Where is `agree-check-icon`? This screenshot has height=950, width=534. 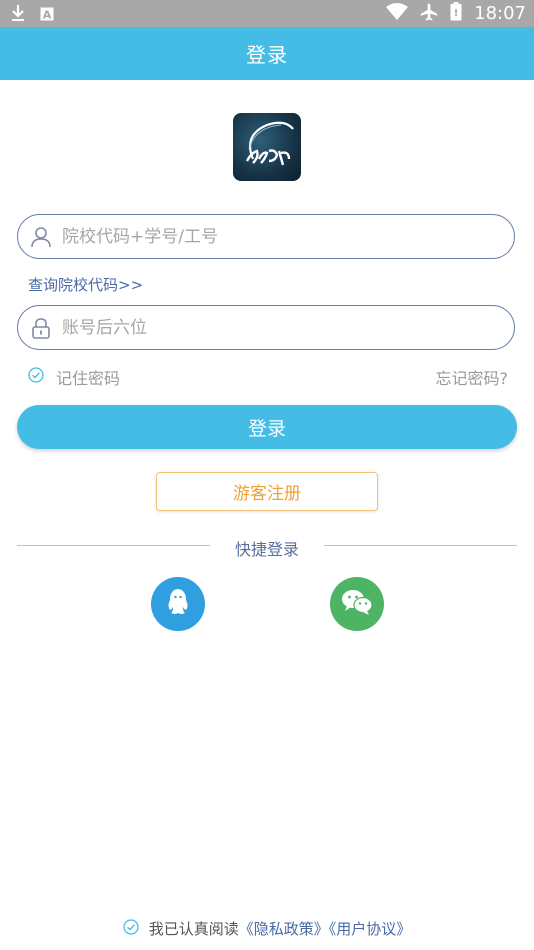 agree-check-icon is located at coordinates (131, 928).